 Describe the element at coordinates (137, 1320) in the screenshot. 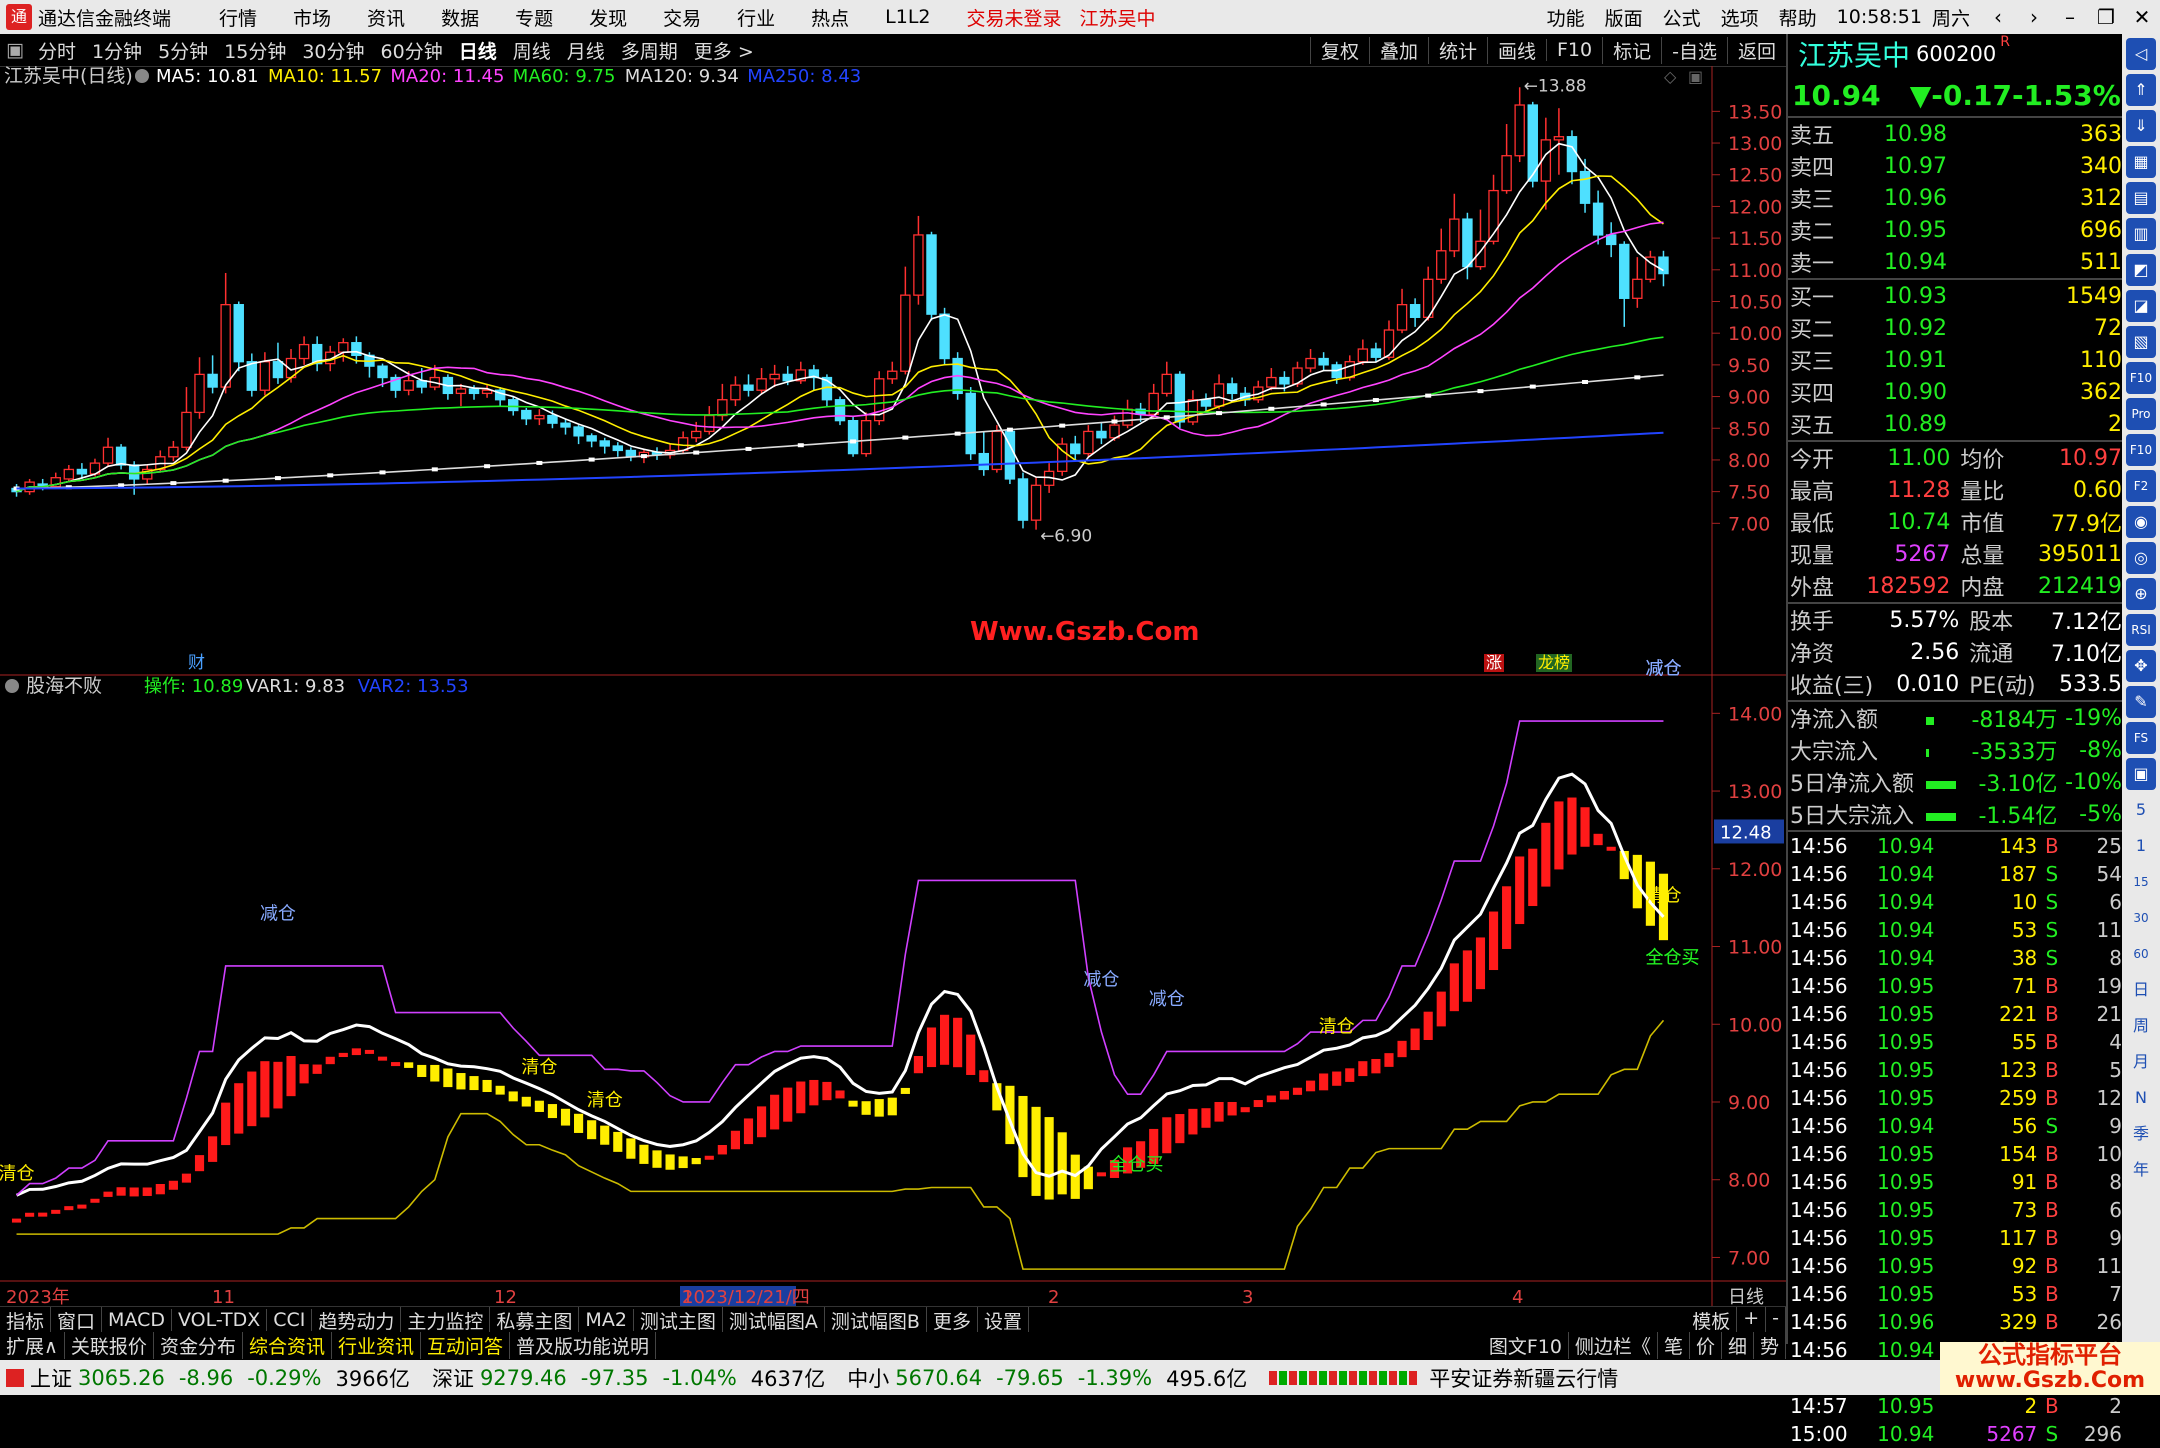

I see `indicator-tab: MACD` at that location.